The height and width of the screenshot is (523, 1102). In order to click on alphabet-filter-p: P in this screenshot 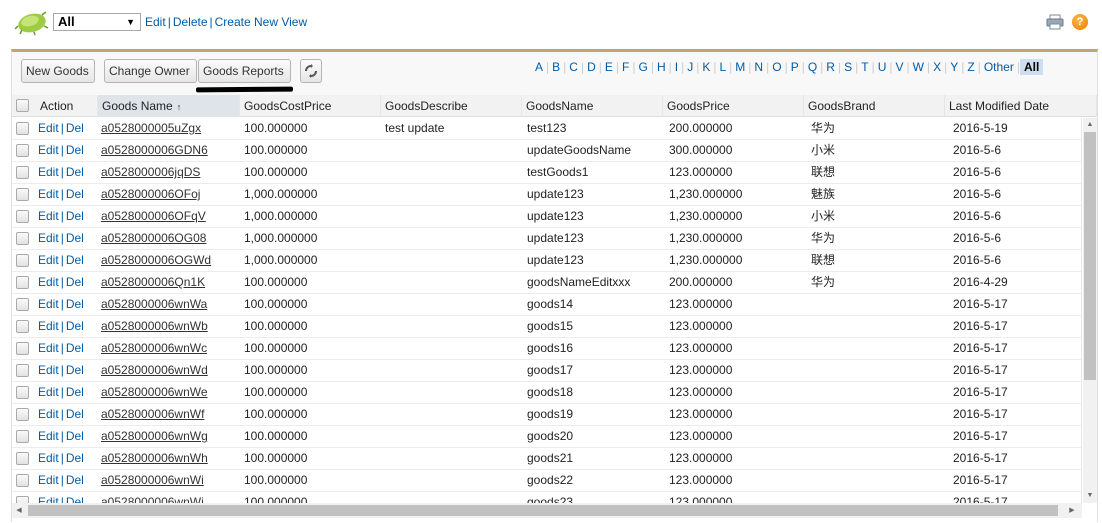, I will do `click(795, 67)`.